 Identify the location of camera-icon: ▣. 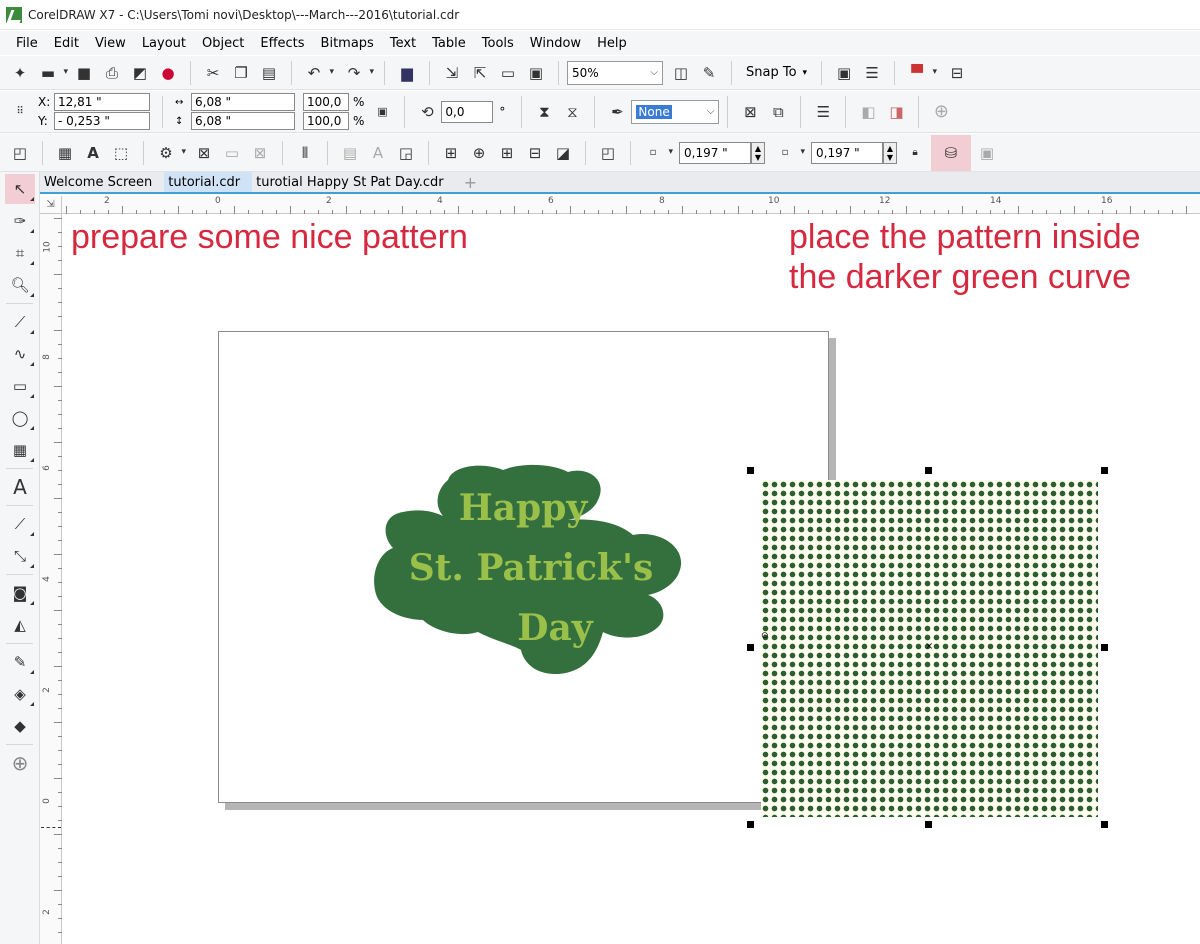
(987, 153).